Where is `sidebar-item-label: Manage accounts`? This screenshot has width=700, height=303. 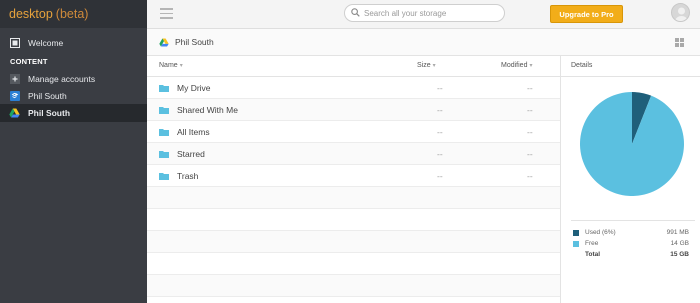
sidebar-item-label: Manage accounts is located at coordinates (62, 79).